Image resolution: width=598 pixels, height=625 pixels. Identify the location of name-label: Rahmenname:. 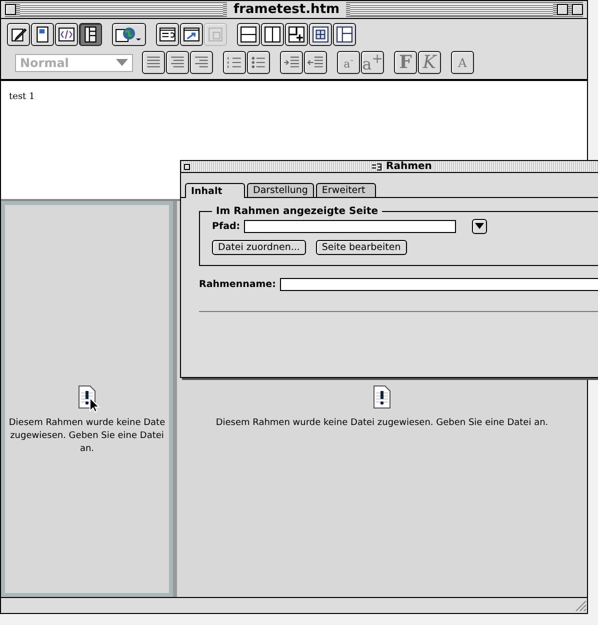
(237, 284).